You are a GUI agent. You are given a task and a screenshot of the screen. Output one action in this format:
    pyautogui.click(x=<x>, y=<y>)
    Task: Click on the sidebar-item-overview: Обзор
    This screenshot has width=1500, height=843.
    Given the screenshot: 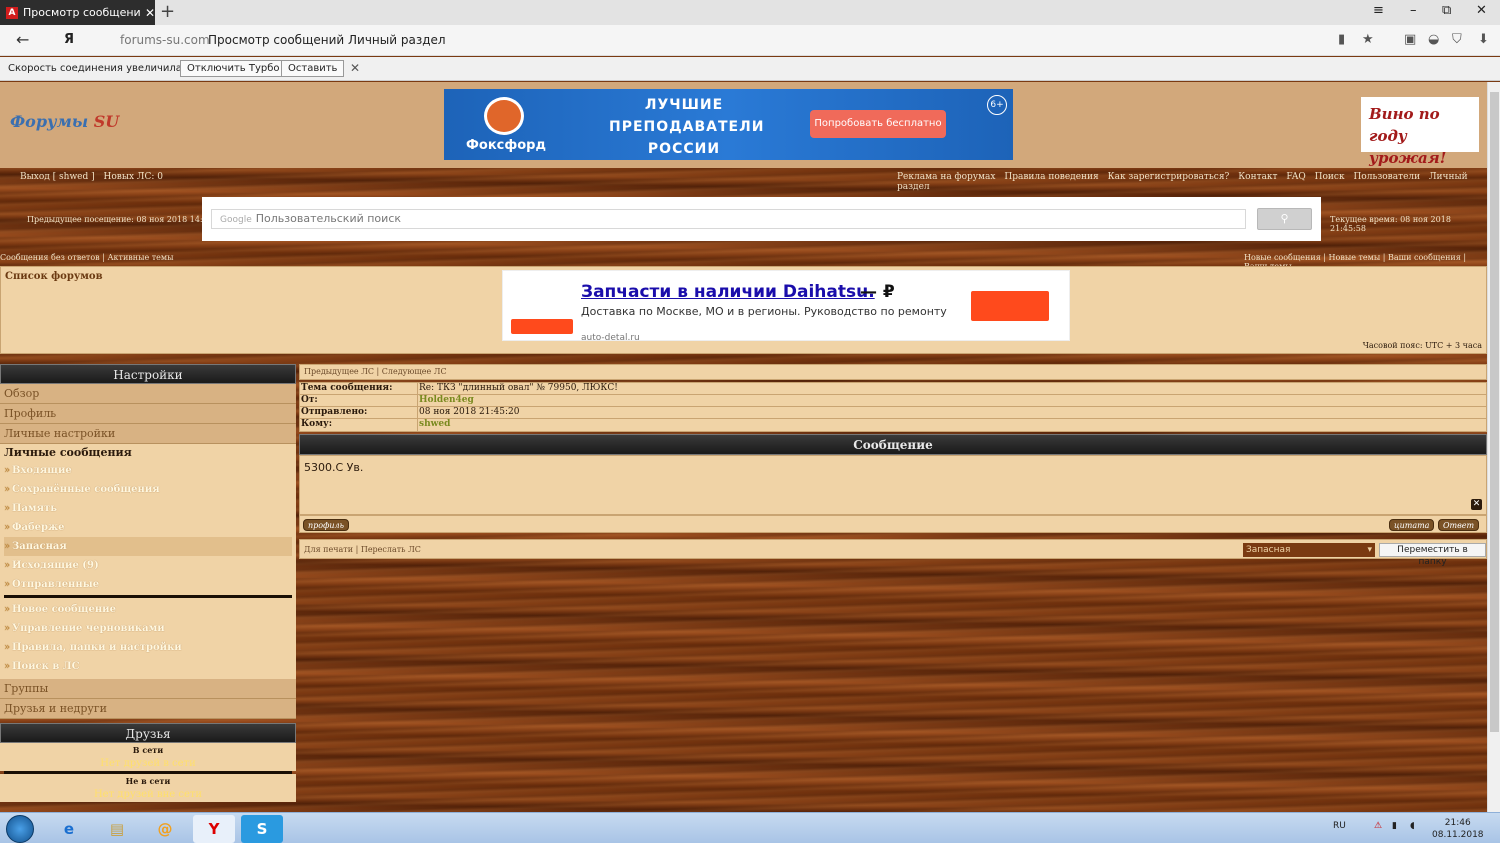 What is the action you would take?
    pyautogui.click(x=148, y=394)
    